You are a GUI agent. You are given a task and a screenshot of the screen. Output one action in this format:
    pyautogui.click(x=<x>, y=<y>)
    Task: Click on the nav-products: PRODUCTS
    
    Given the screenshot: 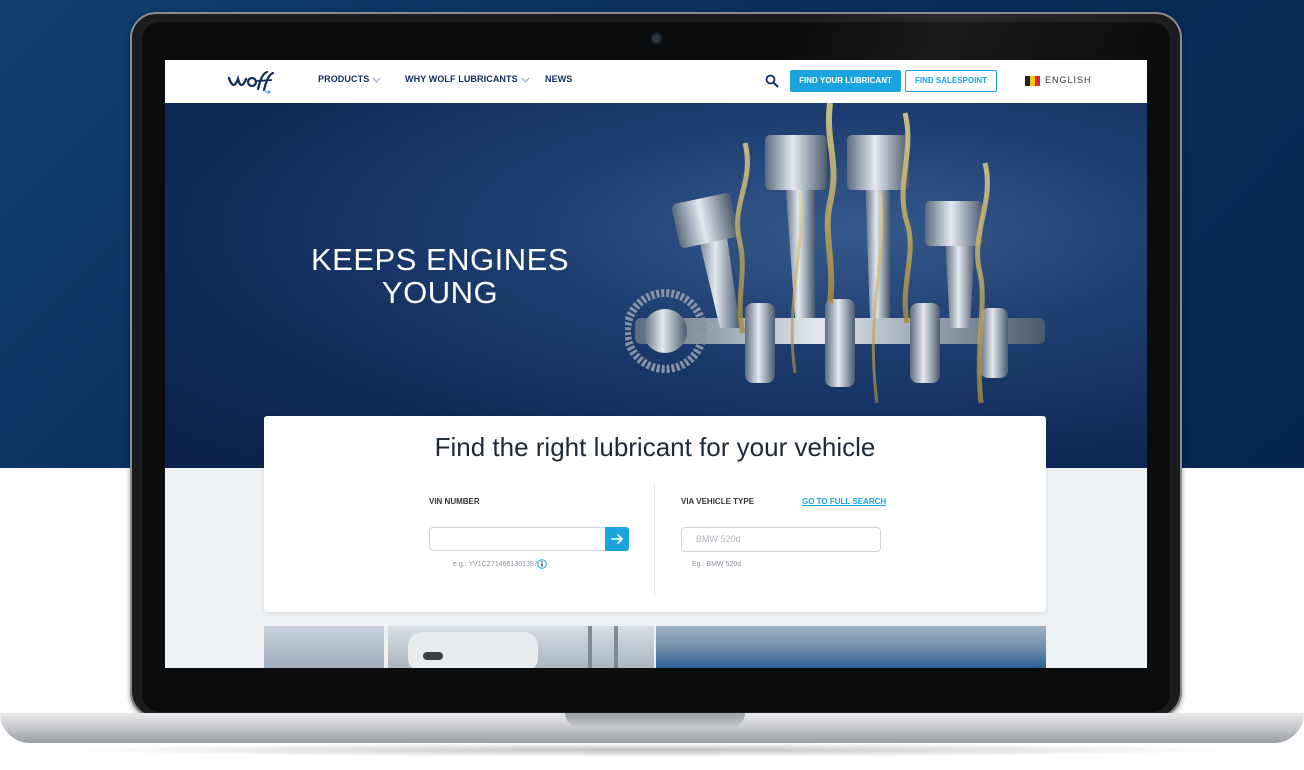 What is the action you would take?
    pyautogui.click(x=349, y=82)
    